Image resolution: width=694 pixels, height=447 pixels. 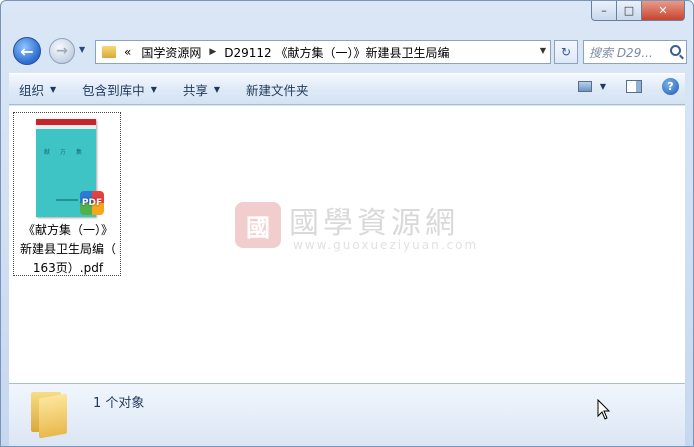 I want to click on thumbnail-title: 献 方 集, so click(x=65, y=152).